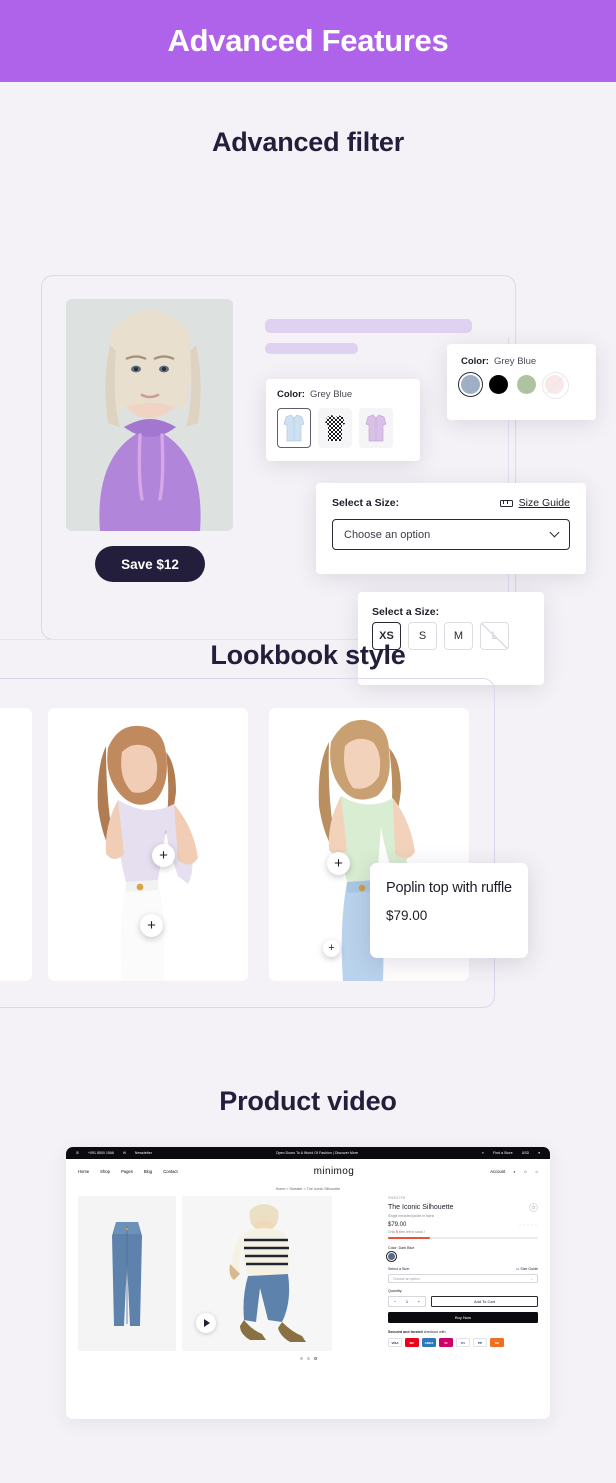 Image resolution: width=616 pixels, height=1483 pixels. Describe the element at coordinates (338, 863) in the screenshot. I see `lookbook-hotspot-next-top: +` at that location.